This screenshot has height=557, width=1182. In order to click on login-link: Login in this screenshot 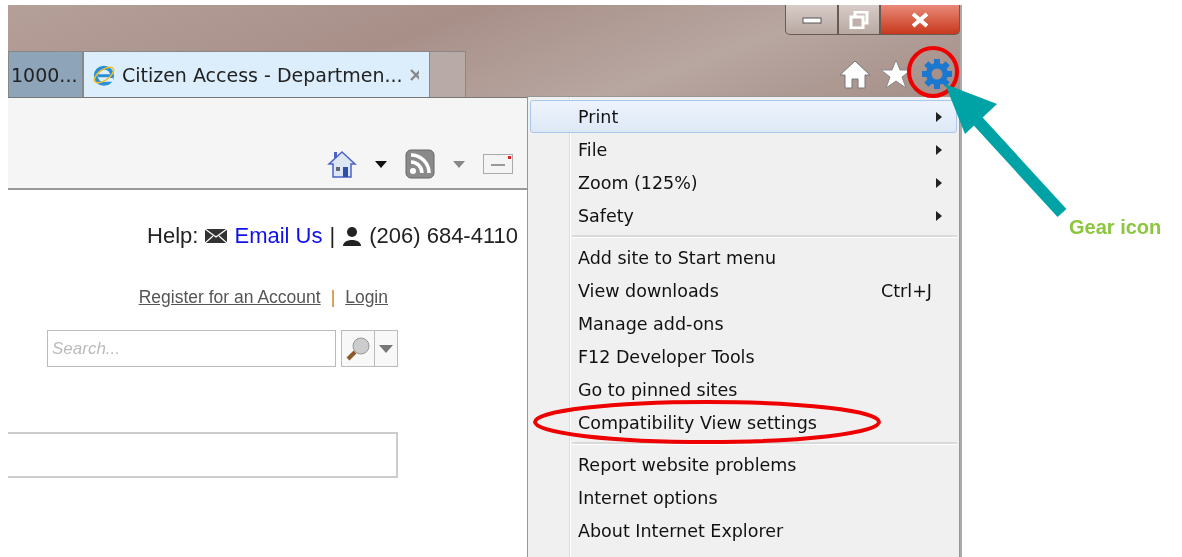, I will do `click(366, 297)`.